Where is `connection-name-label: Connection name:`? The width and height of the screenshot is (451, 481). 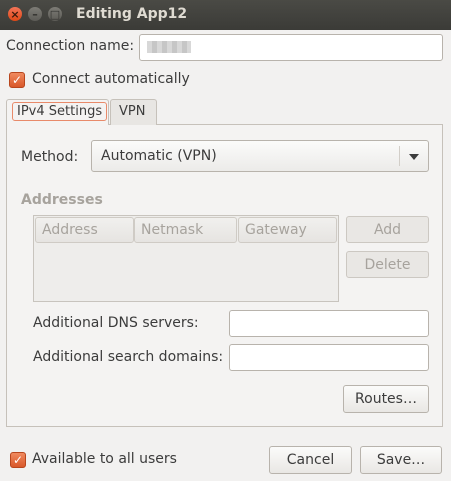 connection-name-label: Connection name: is located at coordinates (70, 46).